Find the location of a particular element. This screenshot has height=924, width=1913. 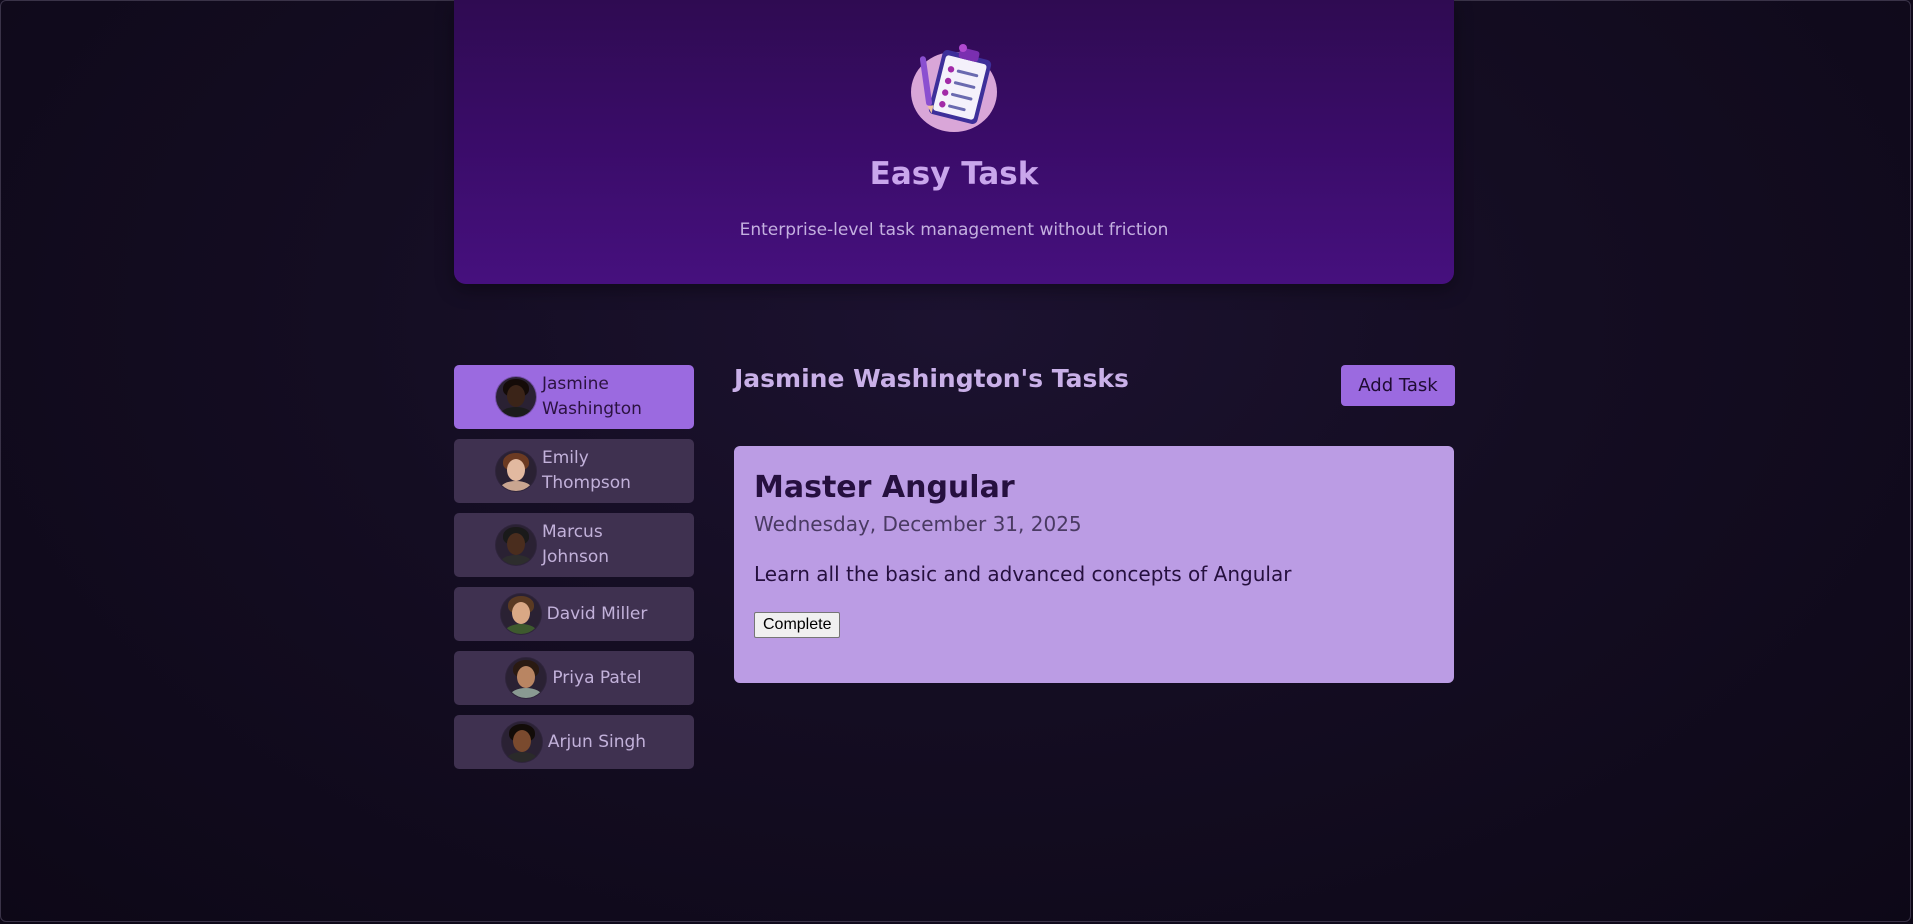

user-item-arjun-singh: Arjun Singh is located at coordinates (574, 742).